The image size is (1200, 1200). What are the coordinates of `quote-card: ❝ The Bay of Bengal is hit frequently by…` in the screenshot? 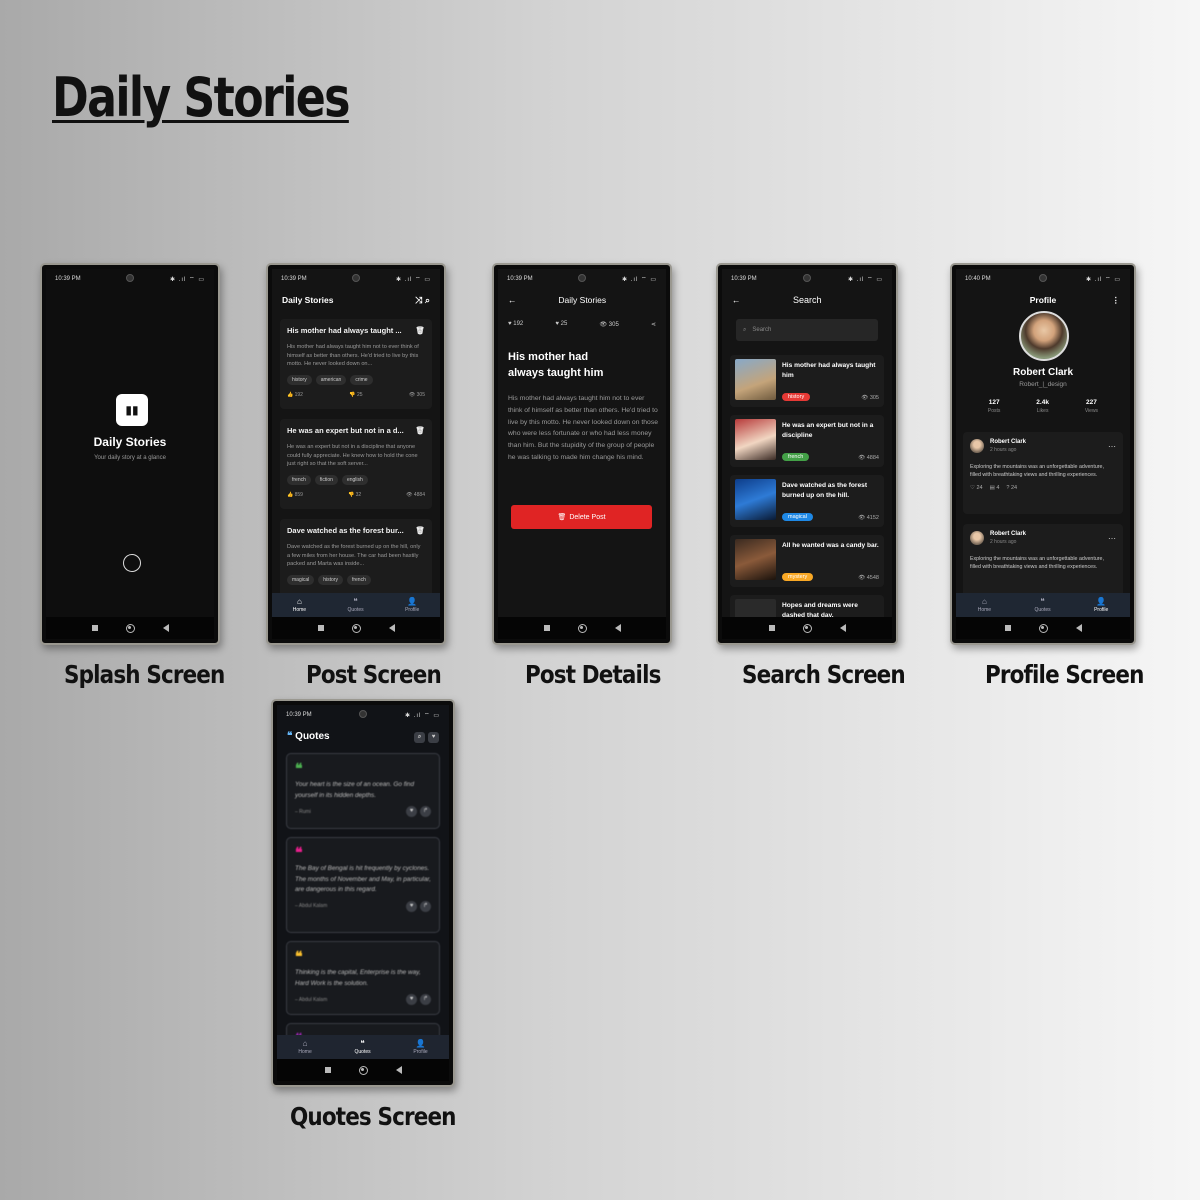 It's located at (363, 885).